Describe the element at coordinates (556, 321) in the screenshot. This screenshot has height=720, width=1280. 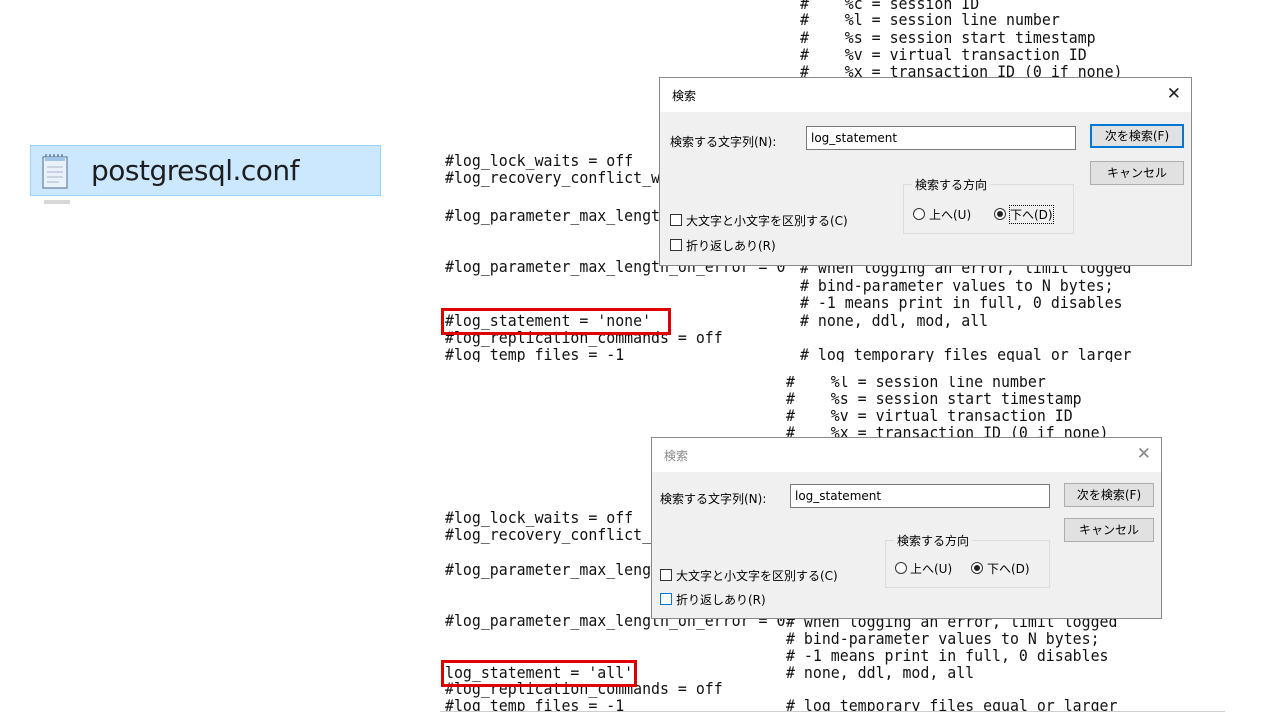
I see `highlight-box-before` at that location.